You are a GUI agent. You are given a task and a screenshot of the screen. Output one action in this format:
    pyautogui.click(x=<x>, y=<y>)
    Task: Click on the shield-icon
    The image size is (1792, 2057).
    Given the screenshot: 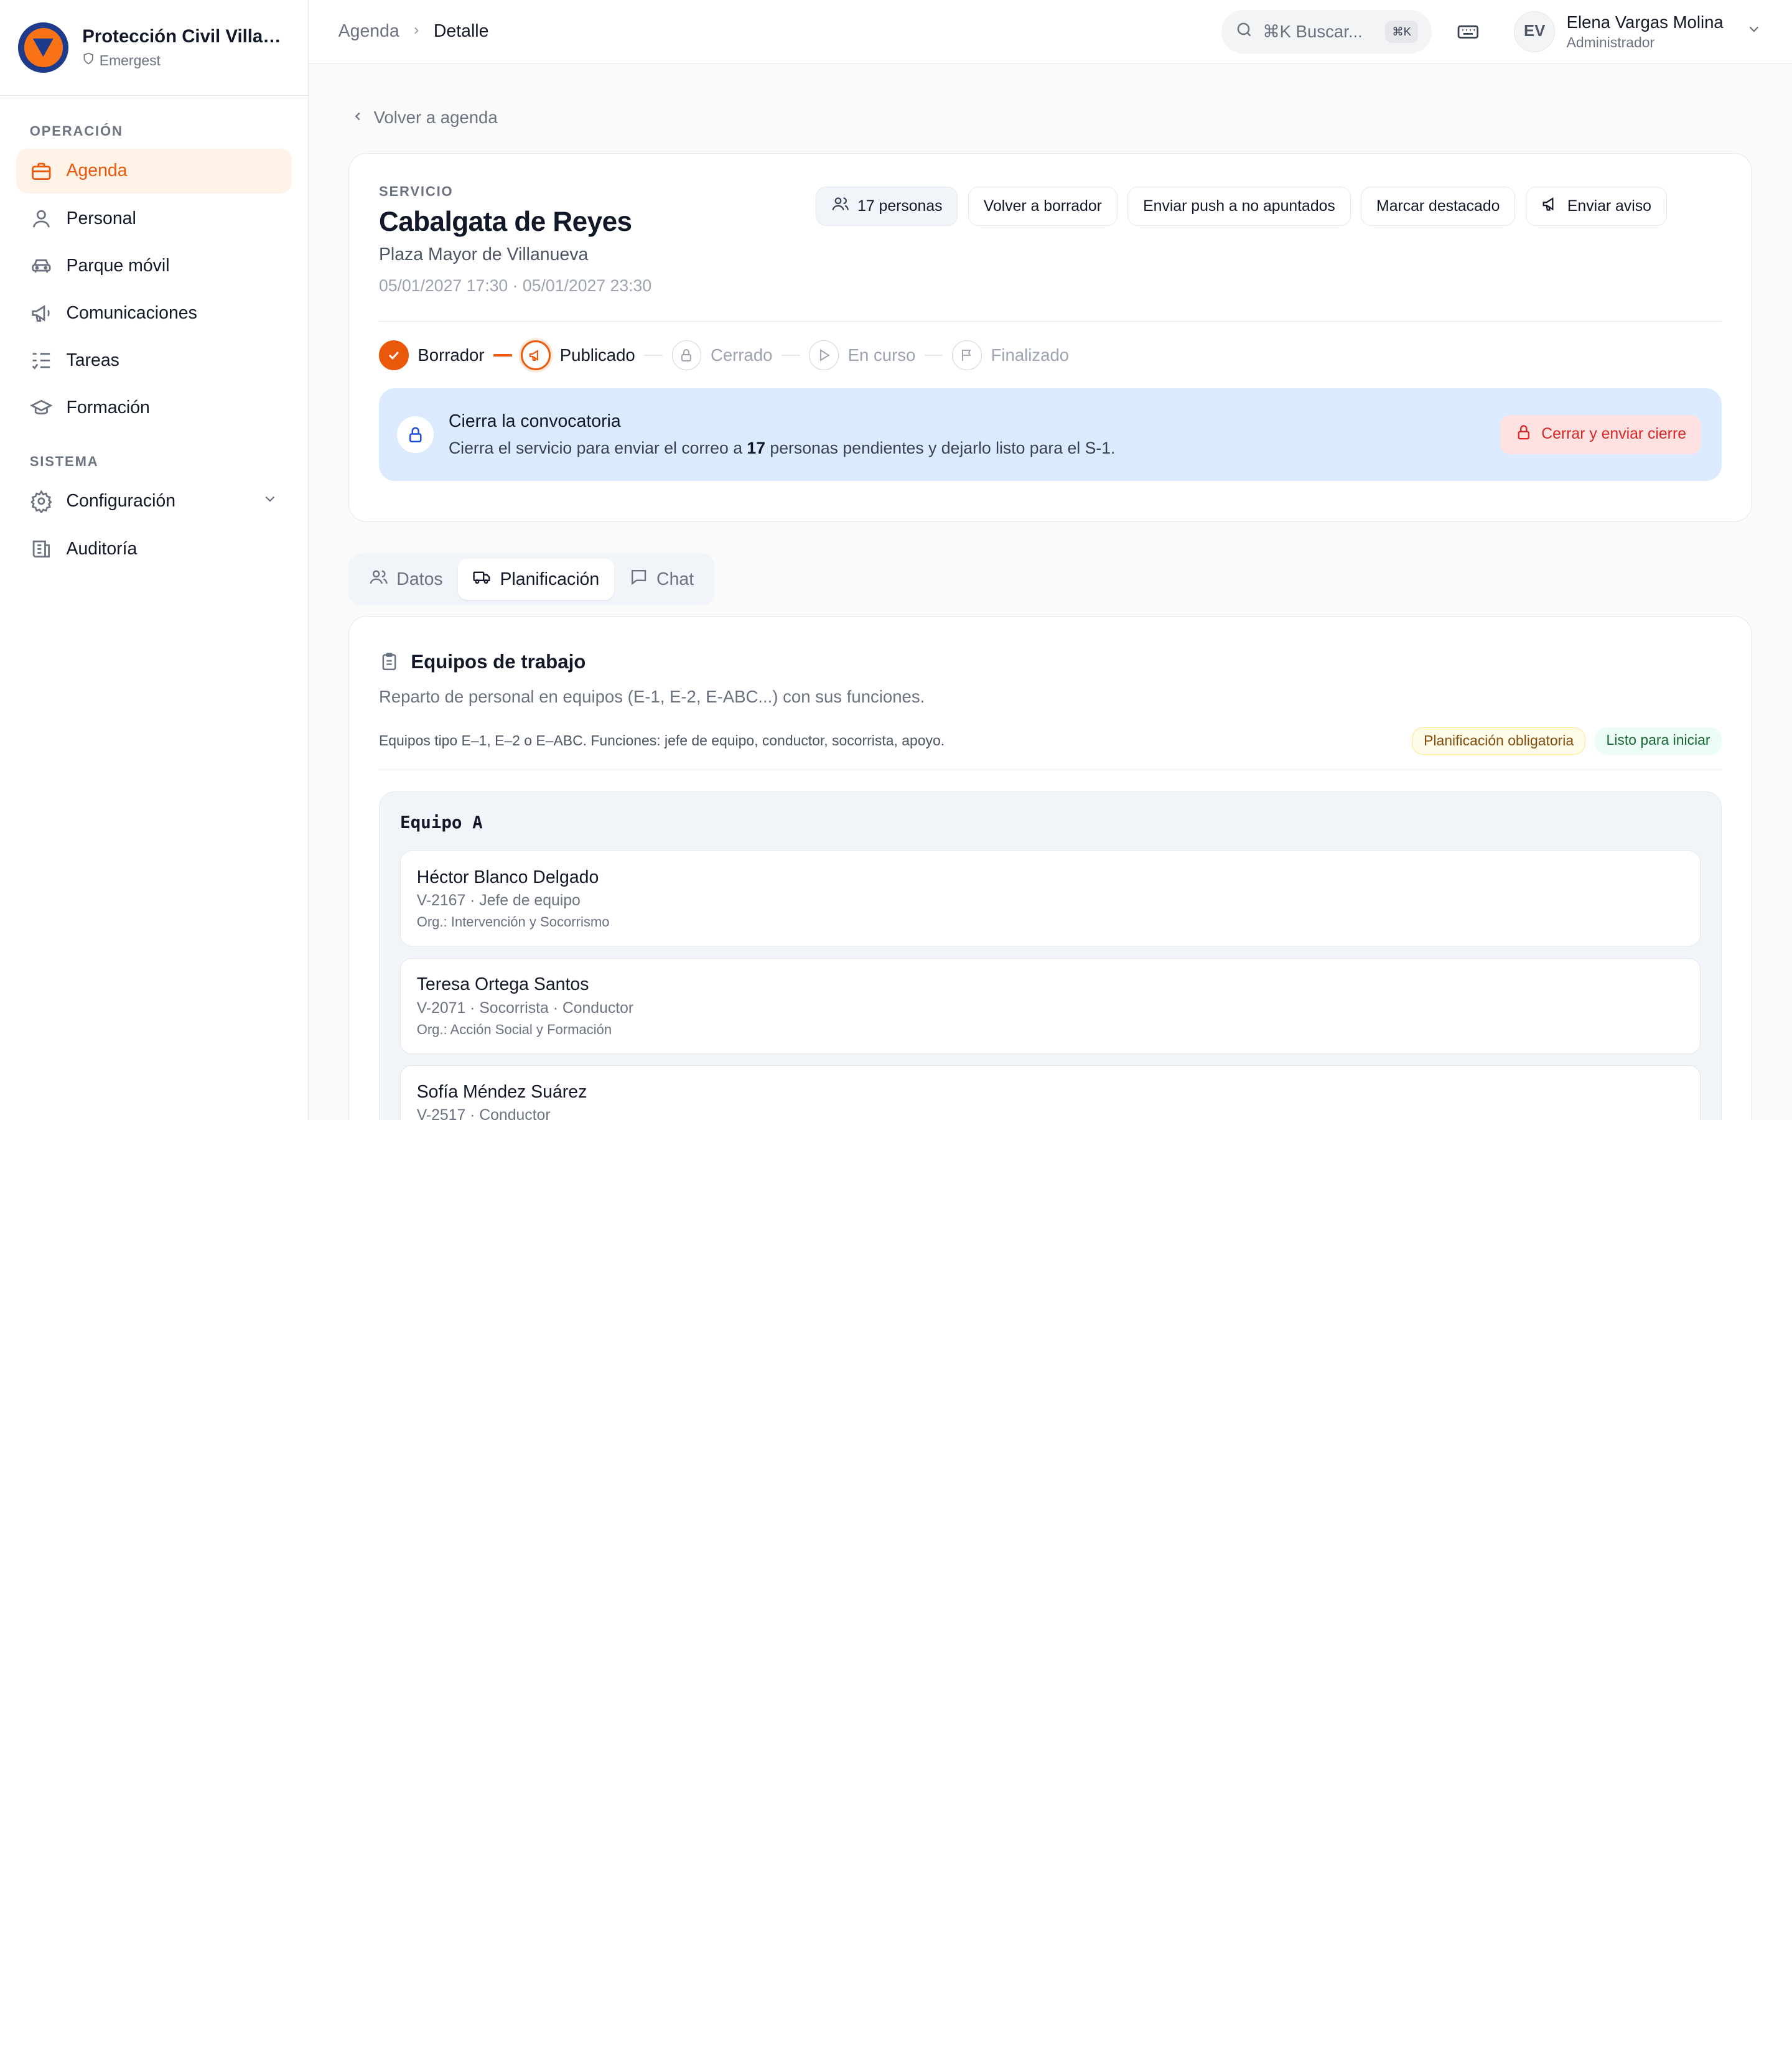 What is the action you would take?
    pyautogui.click(x=88, y=60)
    